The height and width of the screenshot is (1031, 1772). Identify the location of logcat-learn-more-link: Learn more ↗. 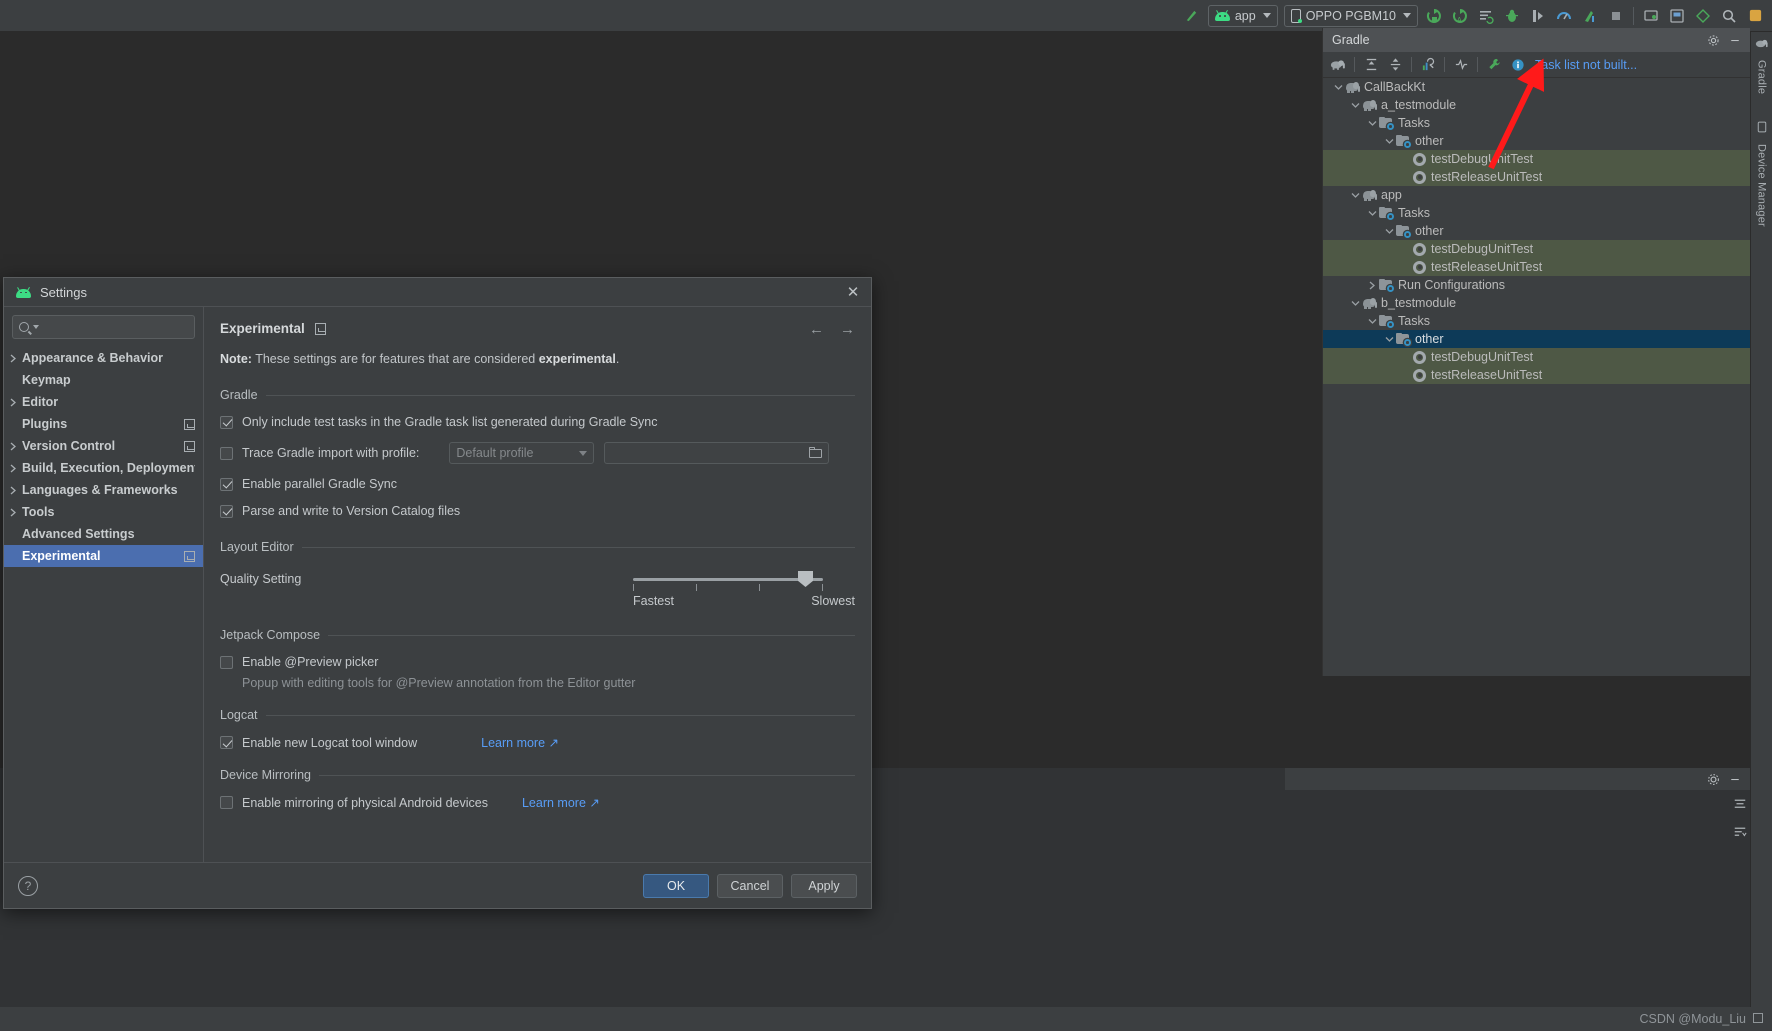
(520, 742).